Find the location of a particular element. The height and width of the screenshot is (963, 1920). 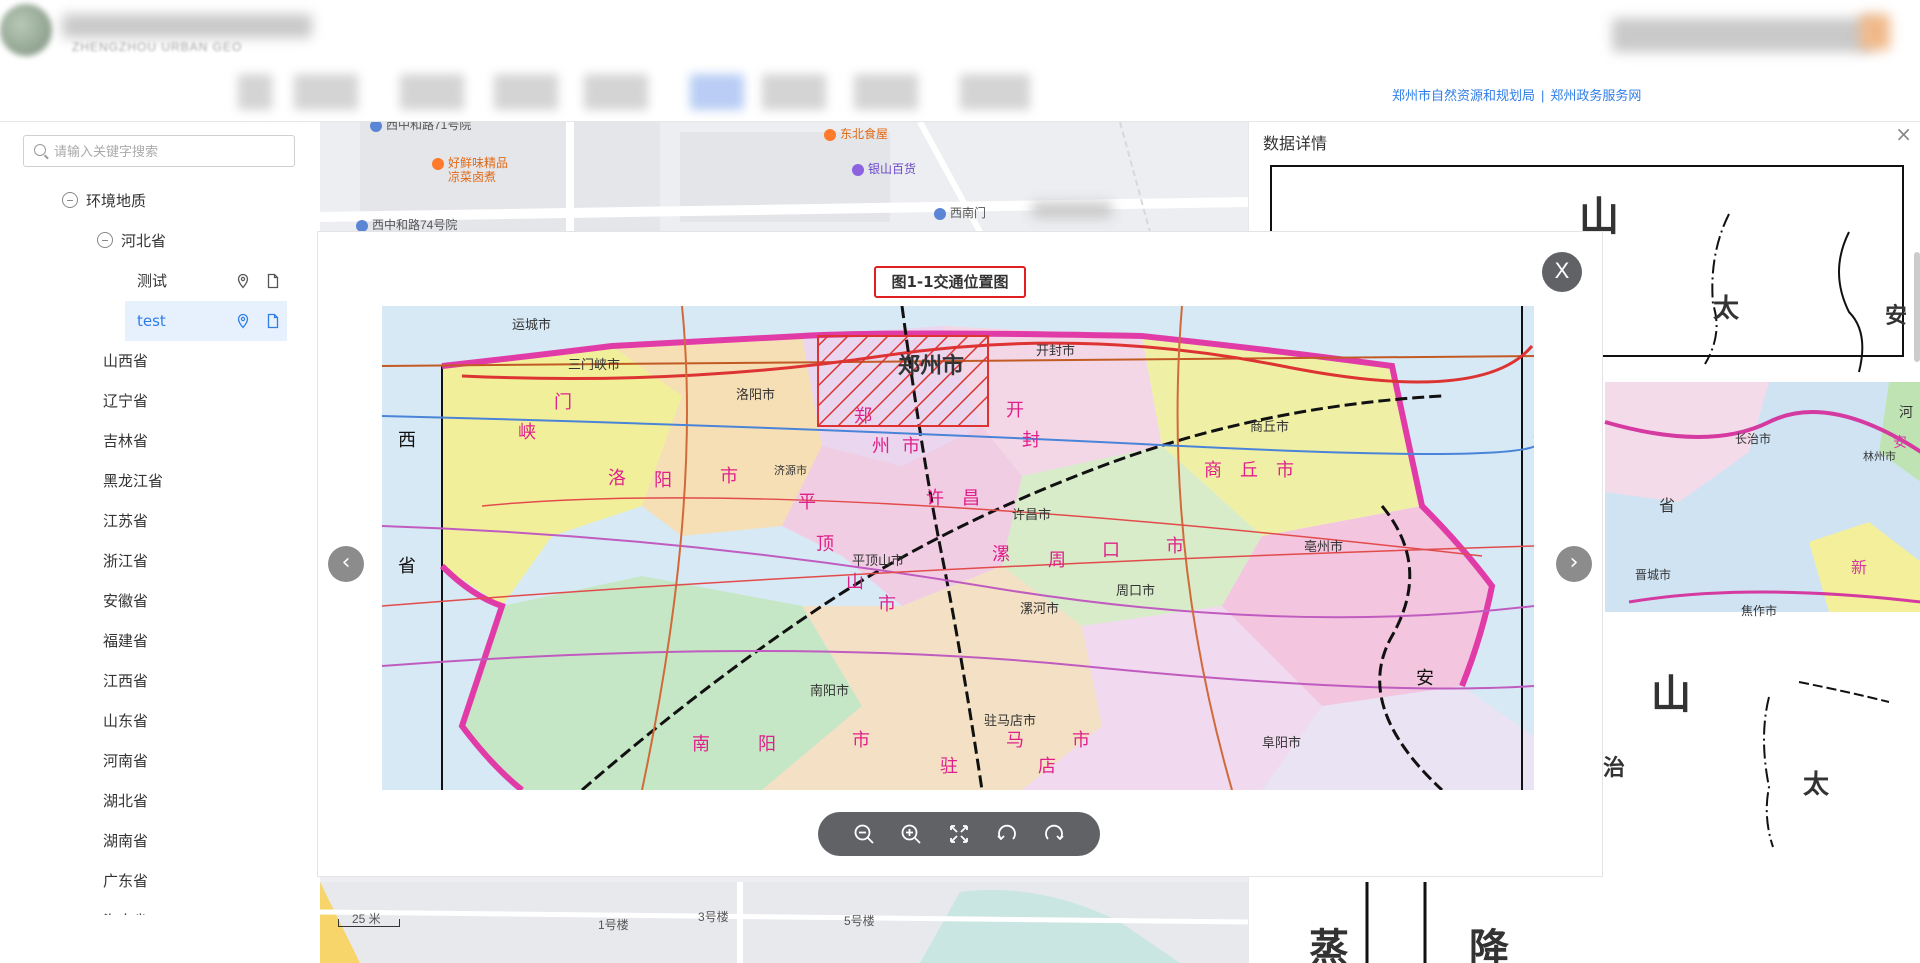

map-region-label: 阳 is located at coordinates (663, 480).